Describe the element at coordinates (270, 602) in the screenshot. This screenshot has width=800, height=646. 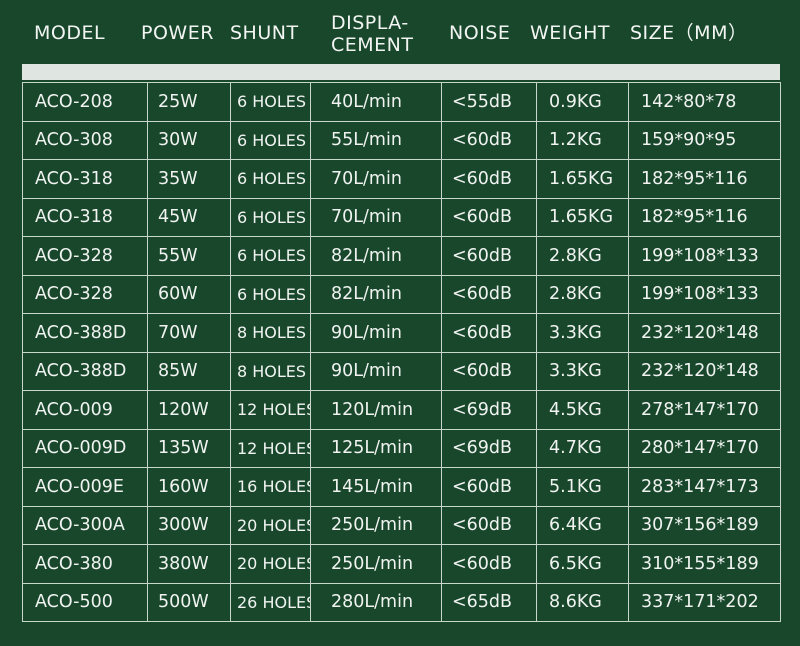
I see `cell-shunt: 26 HOLES` at that location.